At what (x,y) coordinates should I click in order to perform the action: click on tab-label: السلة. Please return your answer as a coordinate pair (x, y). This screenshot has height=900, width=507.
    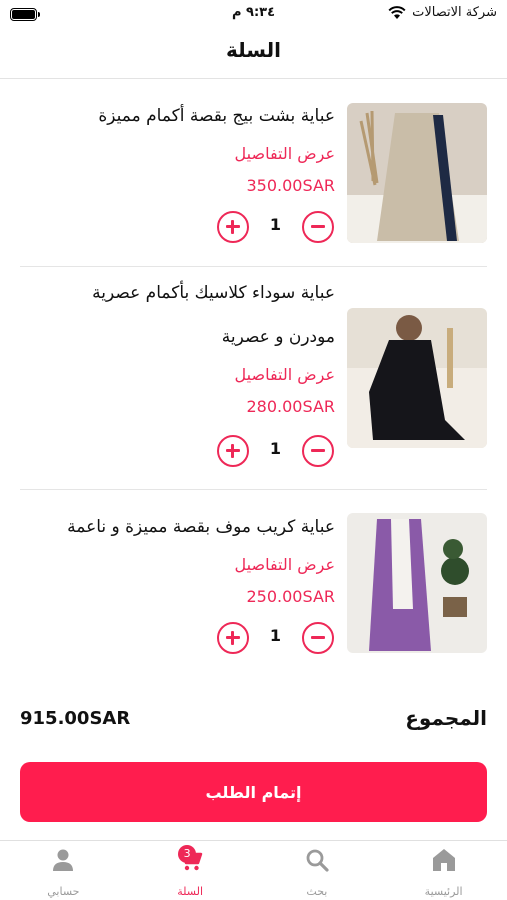
    Looking at the image, I should click on (190, 891).